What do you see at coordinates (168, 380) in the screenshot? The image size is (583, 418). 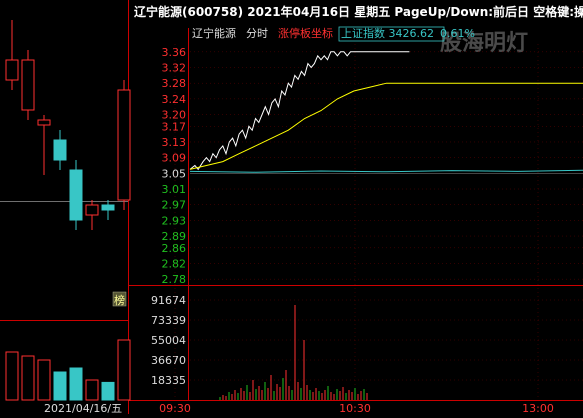 I see `volume-tick-label: 18335` at bounding box center [168, 380].